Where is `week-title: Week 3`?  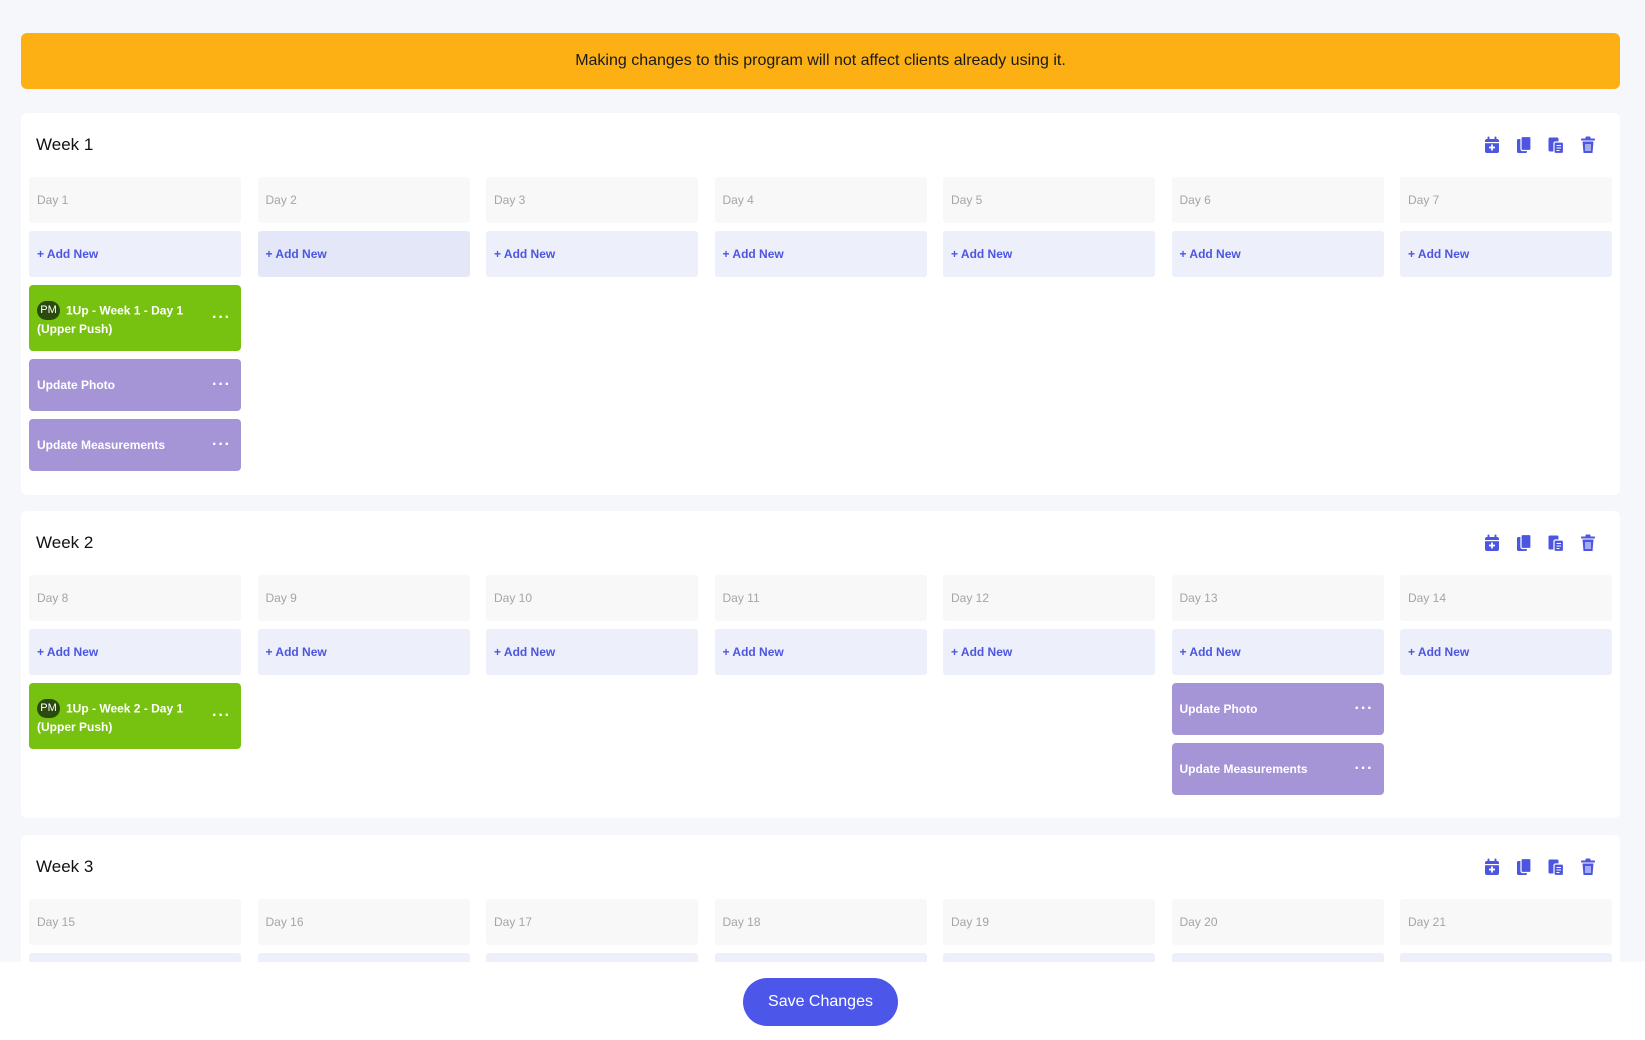
week-title: Week 3 is located at coordinates (65, 866).